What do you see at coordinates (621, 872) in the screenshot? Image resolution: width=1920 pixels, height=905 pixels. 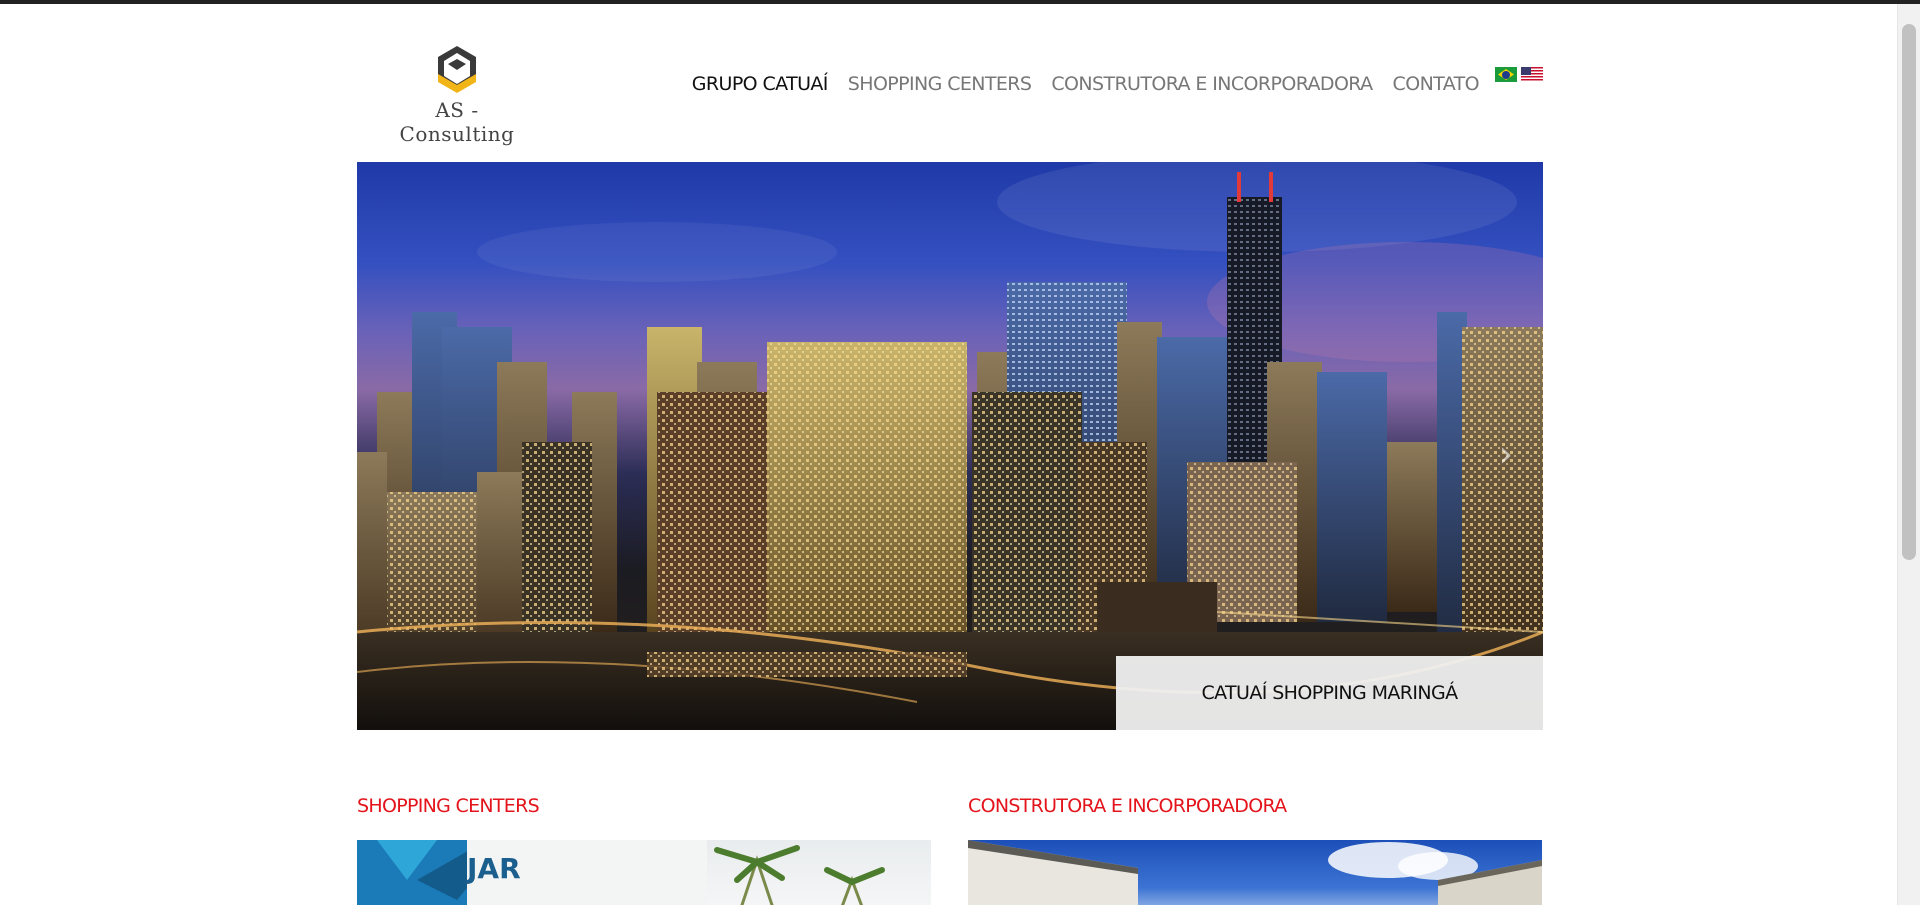 I see `shopping-mall-image: JAR` at bounding box center [621, 872].